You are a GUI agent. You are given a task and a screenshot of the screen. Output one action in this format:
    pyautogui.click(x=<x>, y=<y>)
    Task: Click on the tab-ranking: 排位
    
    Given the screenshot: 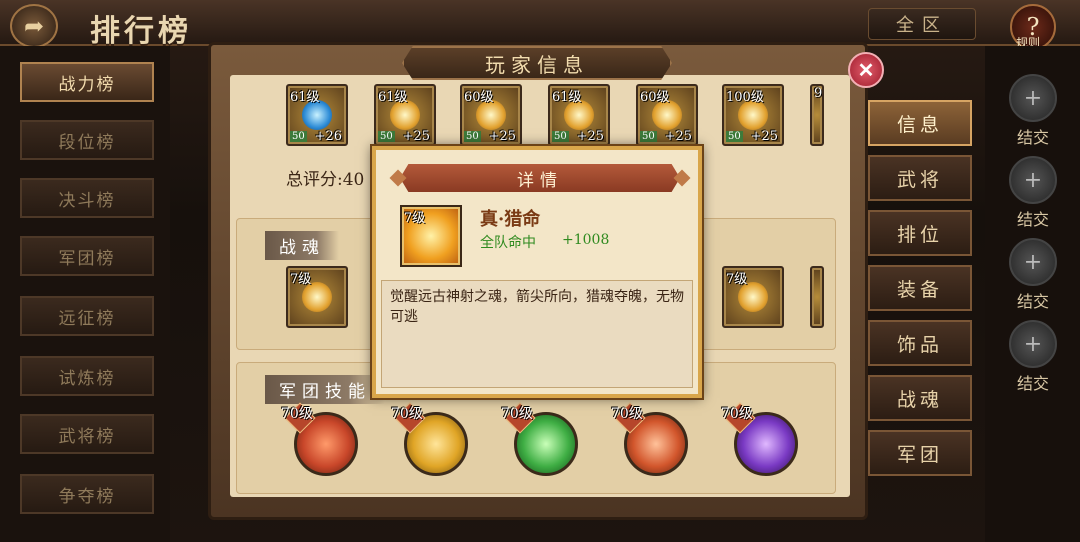 What is the action you would take?
    pyautogui.click(x=920, y=233)
    